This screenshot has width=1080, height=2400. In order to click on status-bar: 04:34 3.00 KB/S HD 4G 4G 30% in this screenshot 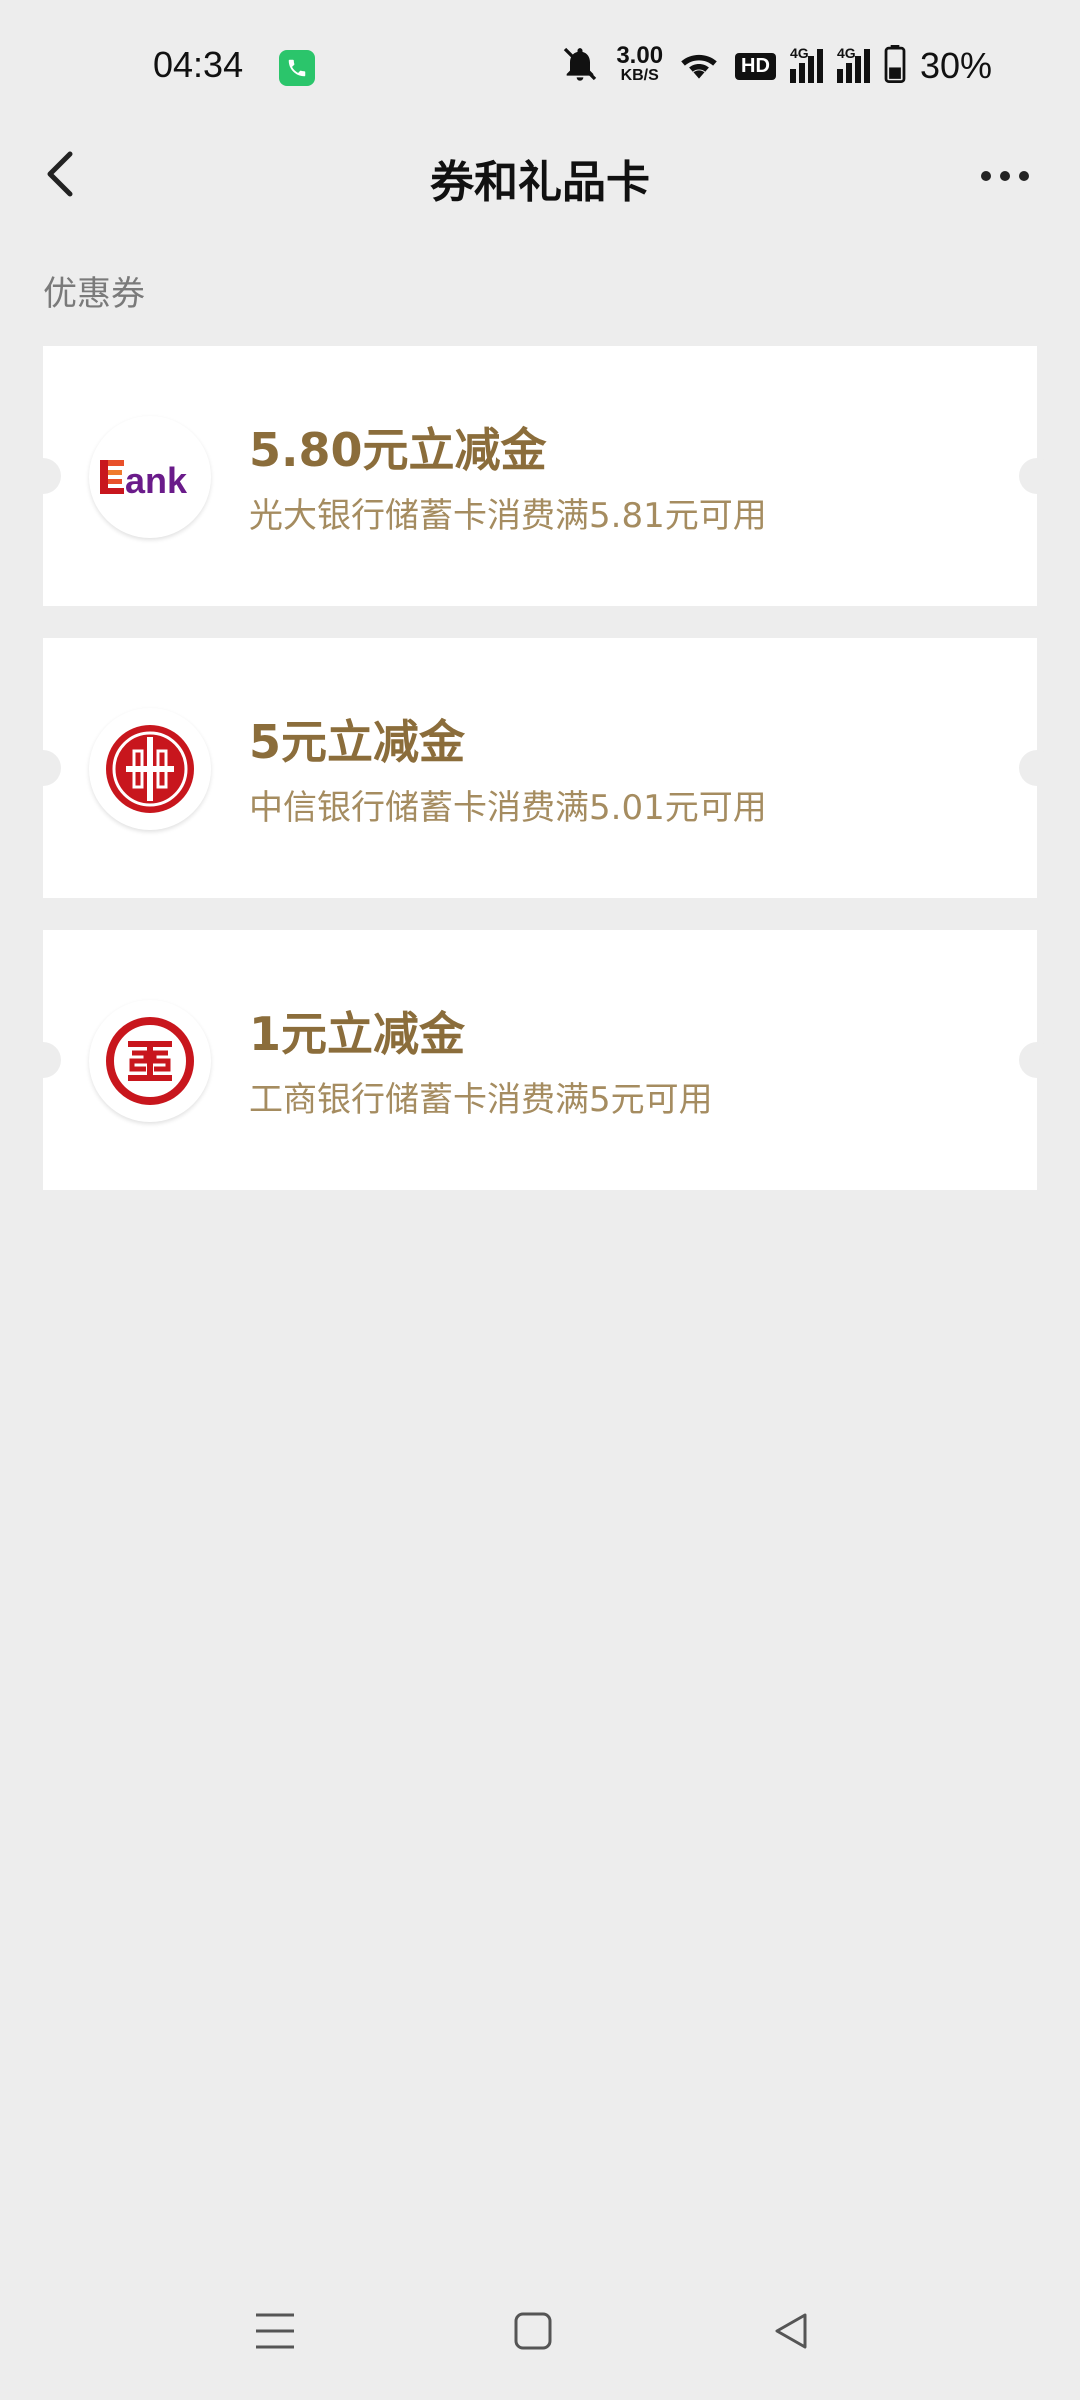, I will do `click(540, 70)`.